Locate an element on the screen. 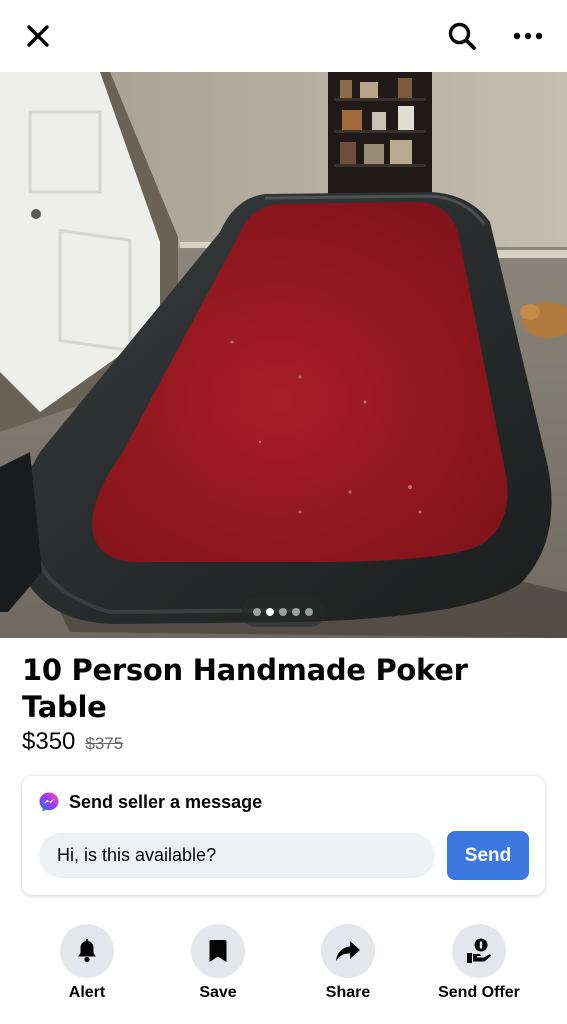 This screenshot has height=1024, width=567. share-circle is located at coordinates (348, 951).